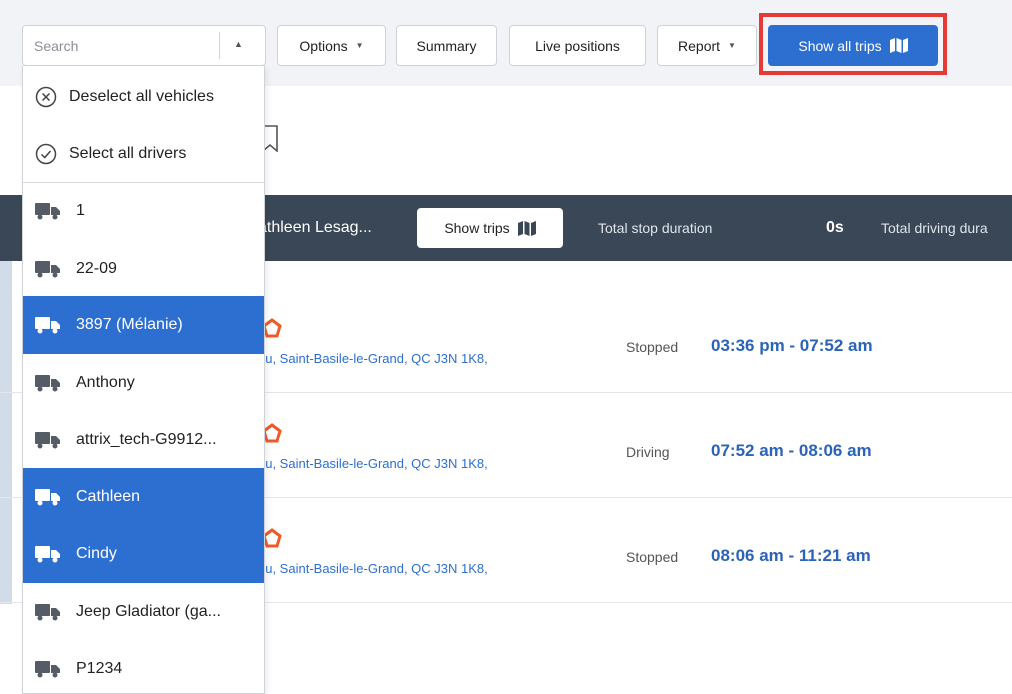  What do you see at coordinates (143, 666) in the screenshot?
I see `vehicle-option: P1234` at bounding box center [143, 666].